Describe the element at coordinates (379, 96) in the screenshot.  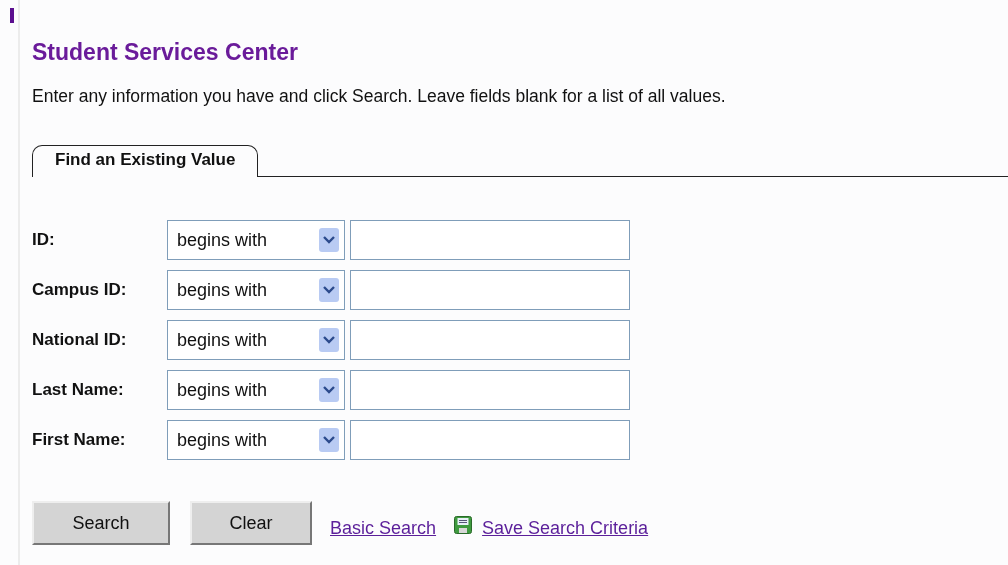
I see `instructions-text: Enter any information you have and click Search. Leave fields blank for a list of all values.` at that location.